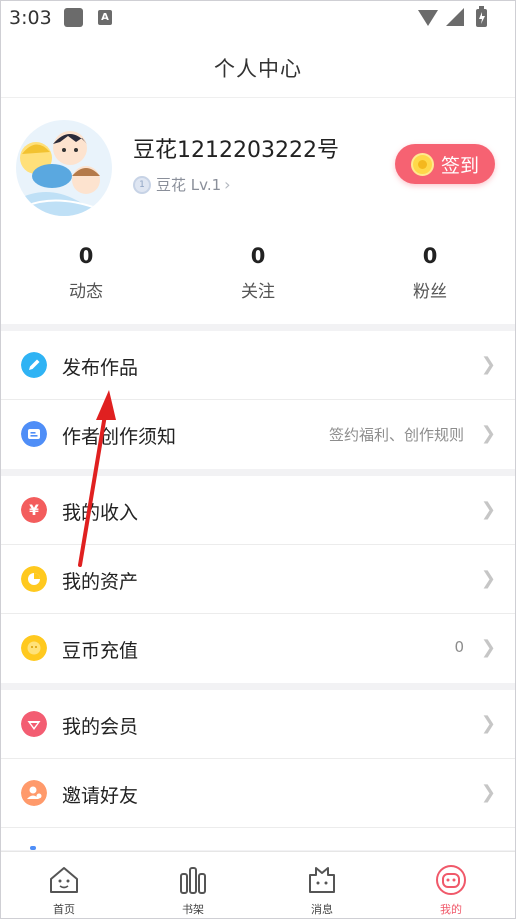  I want to click on bottom-nav: 首页 书架 消息 我的, so click(258, 885).